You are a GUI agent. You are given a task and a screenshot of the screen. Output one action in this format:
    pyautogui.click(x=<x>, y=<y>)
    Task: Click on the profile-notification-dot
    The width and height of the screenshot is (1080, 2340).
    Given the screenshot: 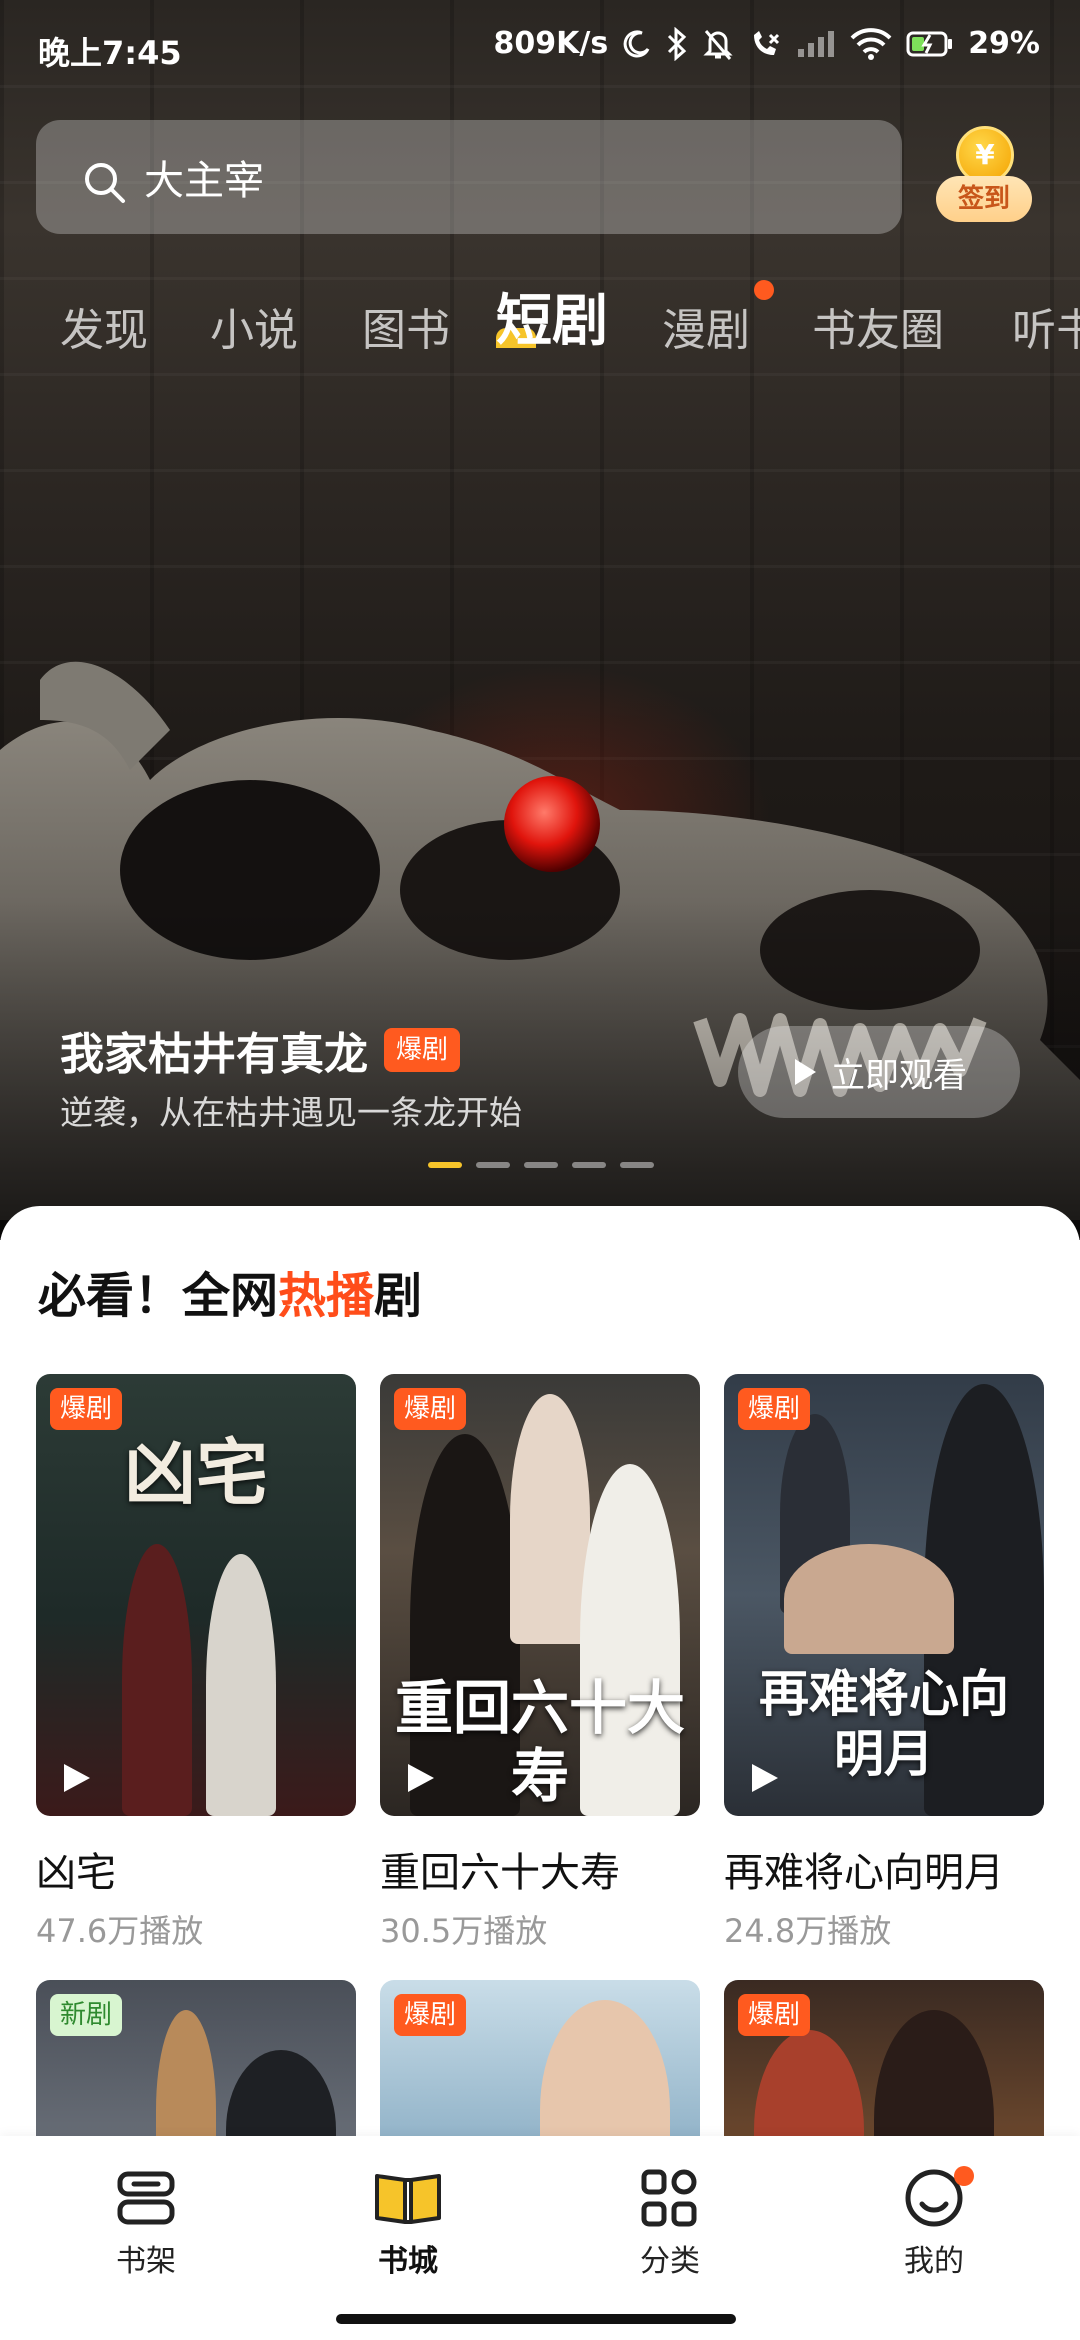 What is the action you would take?
    pyautogui.click(x=964, y=2176)
    